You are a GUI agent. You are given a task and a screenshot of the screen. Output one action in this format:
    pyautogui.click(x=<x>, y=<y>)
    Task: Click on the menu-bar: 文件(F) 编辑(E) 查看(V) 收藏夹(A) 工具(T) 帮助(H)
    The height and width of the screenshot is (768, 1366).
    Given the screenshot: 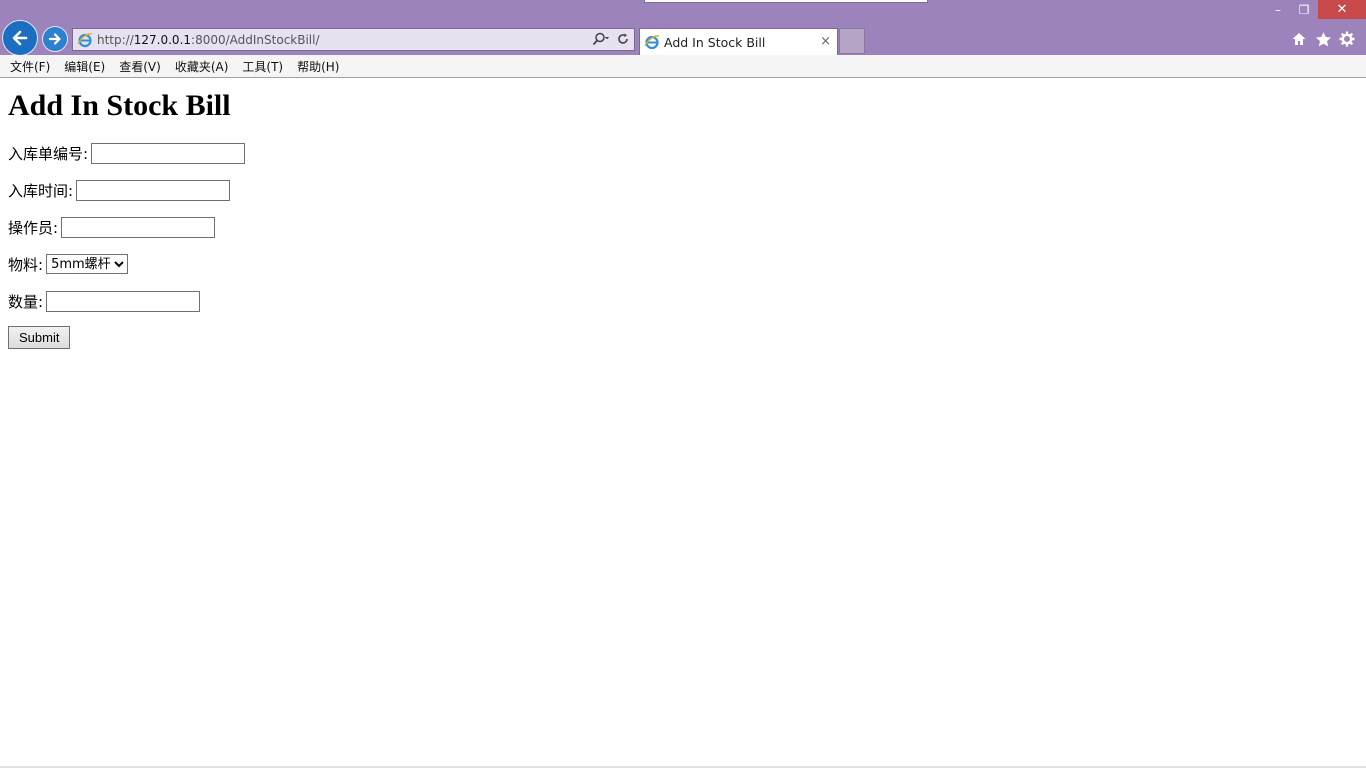 What is the action you would take?
    pyautogui.click(x=683, y=66)
    